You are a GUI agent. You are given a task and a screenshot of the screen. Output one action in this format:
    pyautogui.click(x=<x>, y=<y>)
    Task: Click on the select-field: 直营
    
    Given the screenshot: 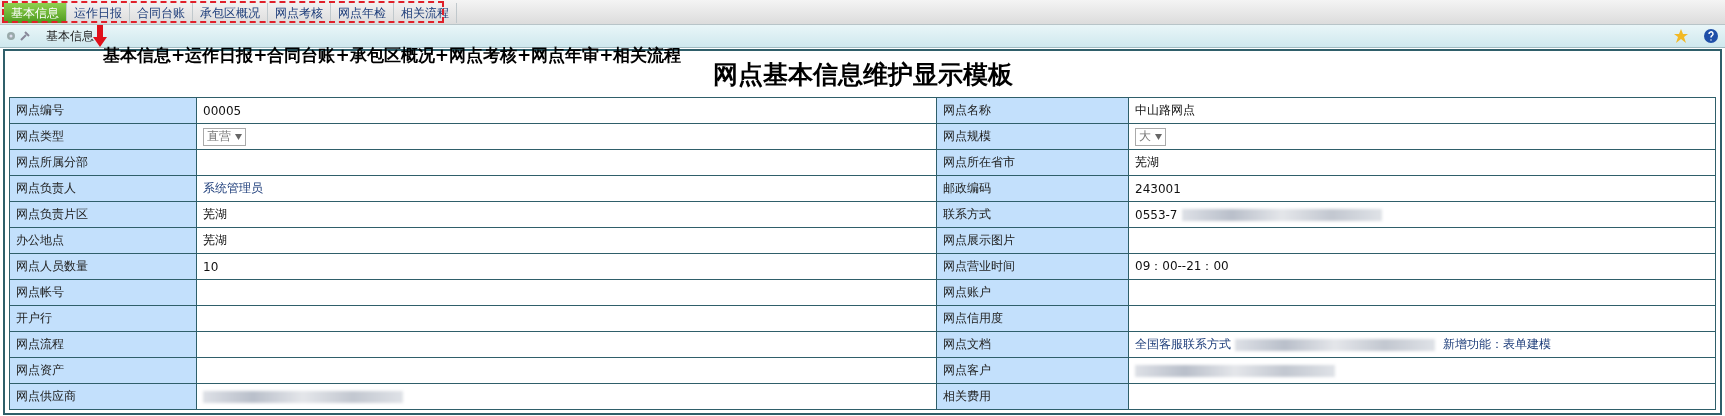 What is the action you would take?
    pyautogui.click(x=224, y=136)
    